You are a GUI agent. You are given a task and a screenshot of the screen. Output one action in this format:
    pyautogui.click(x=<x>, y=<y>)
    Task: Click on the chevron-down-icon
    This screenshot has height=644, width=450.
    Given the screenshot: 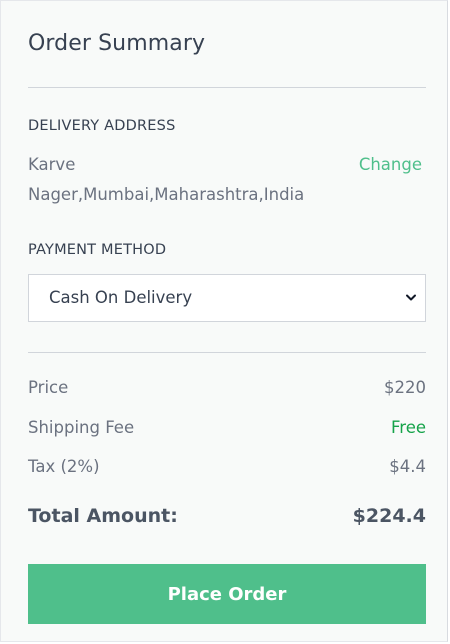 What is the action you would take?
    pyautogui.click(x=411, y=297)
    